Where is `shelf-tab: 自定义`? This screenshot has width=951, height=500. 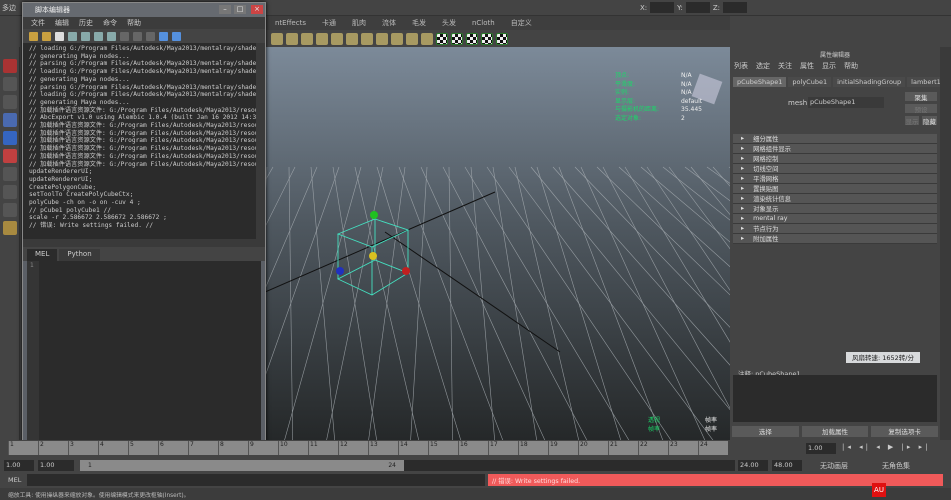 shelf-tab: 自定义 is located at coordinates (521, 23).